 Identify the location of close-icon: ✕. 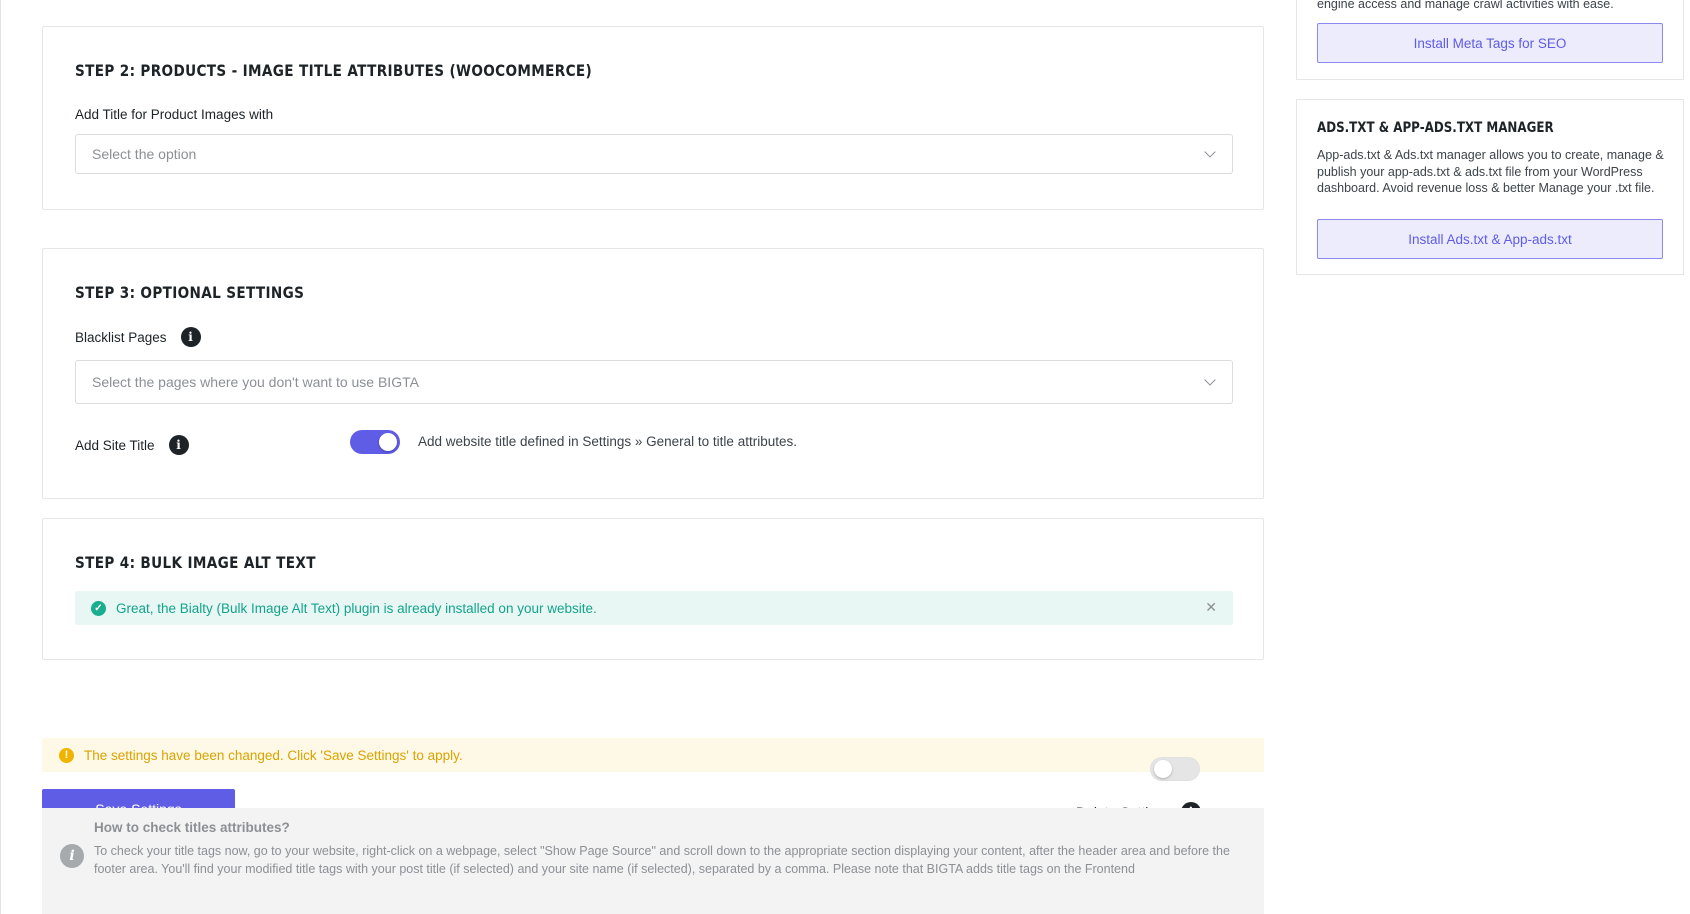
(1211, 607).